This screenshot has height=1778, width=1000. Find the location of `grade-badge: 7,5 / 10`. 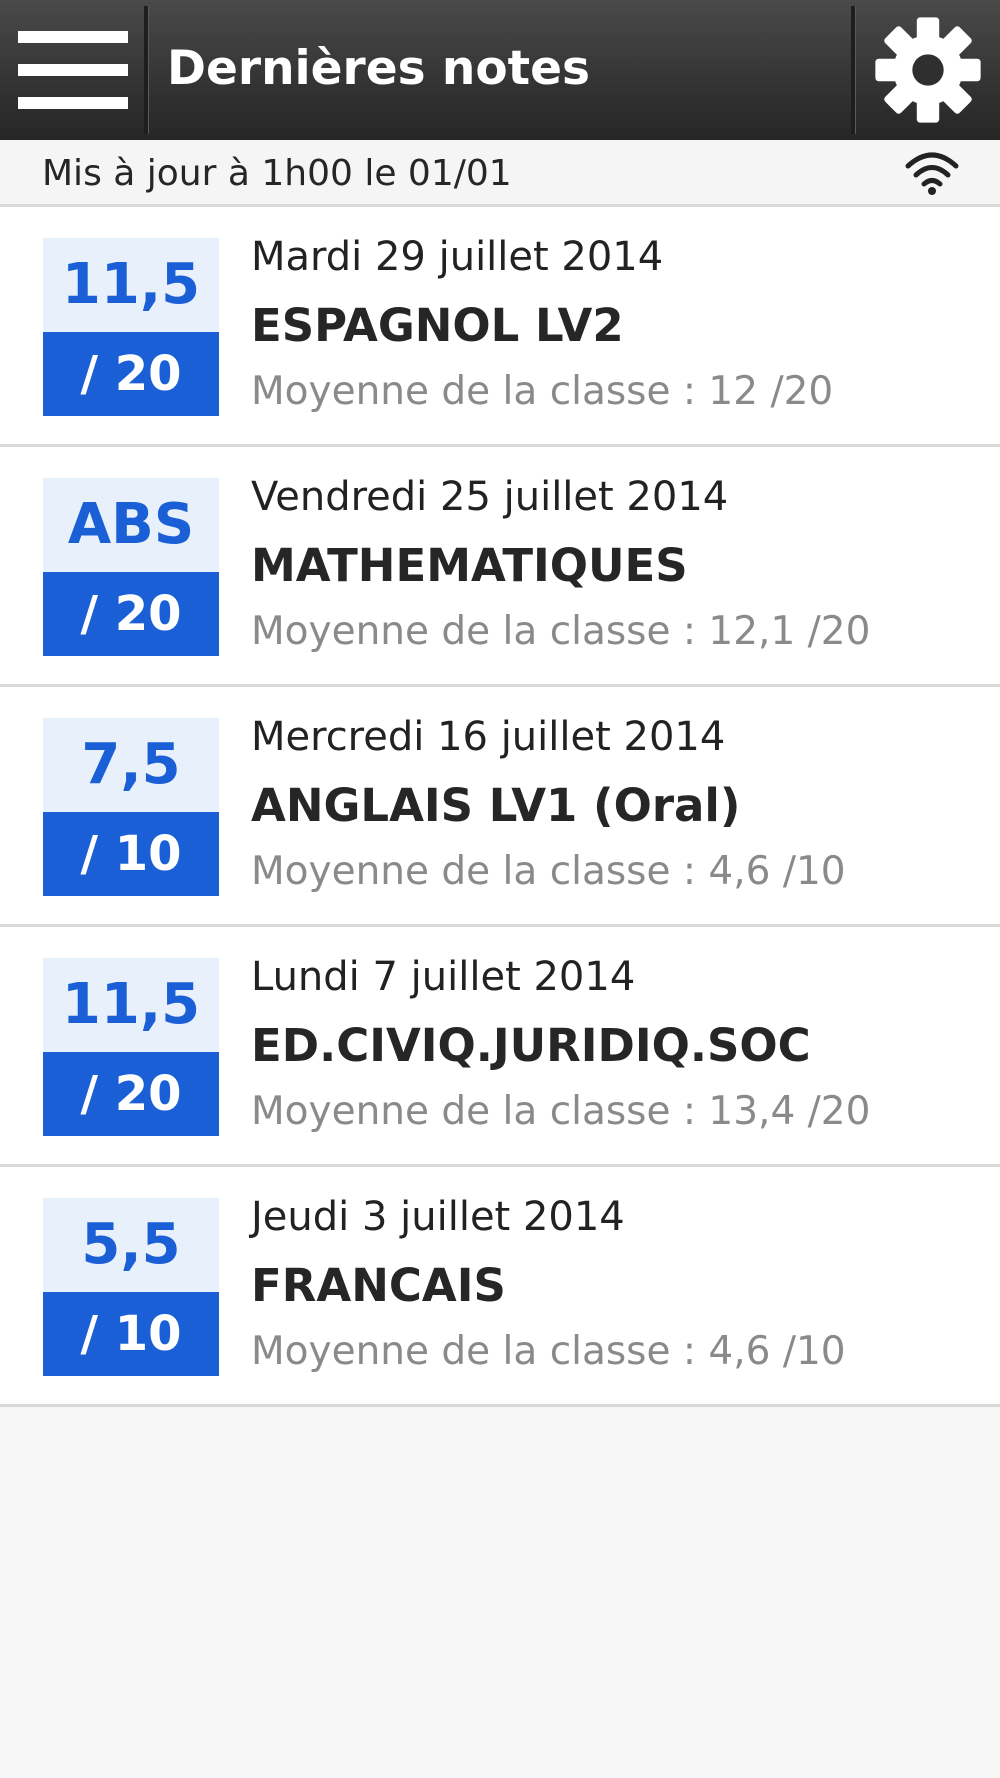

grade-badge: 7,5 / 10 is located at coordinates (131, 807).